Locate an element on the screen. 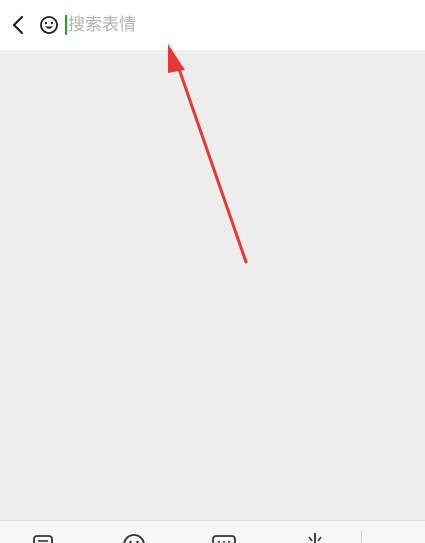 The width and height of the screenshot is (425, 543). search-input is located at coordinates (218, 25).